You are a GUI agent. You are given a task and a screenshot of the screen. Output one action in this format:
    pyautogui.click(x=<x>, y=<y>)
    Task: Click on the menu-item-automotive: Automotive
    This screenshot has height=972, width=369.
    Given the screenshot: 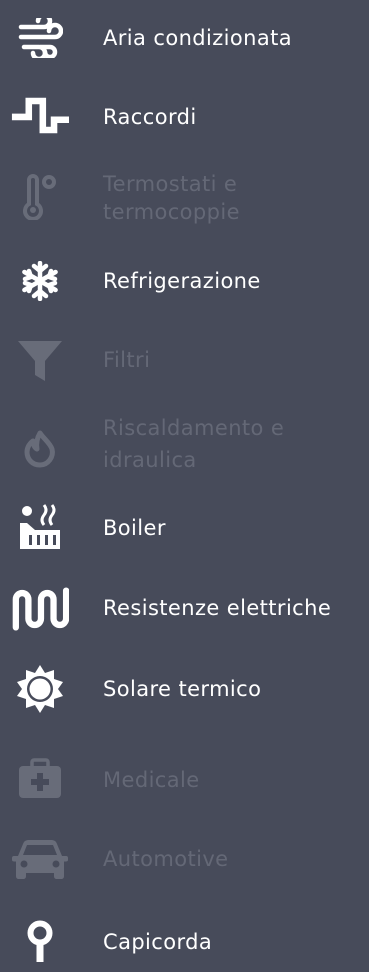 What is the action you would take?
    pyautogui.click(x=184, y=859)
    